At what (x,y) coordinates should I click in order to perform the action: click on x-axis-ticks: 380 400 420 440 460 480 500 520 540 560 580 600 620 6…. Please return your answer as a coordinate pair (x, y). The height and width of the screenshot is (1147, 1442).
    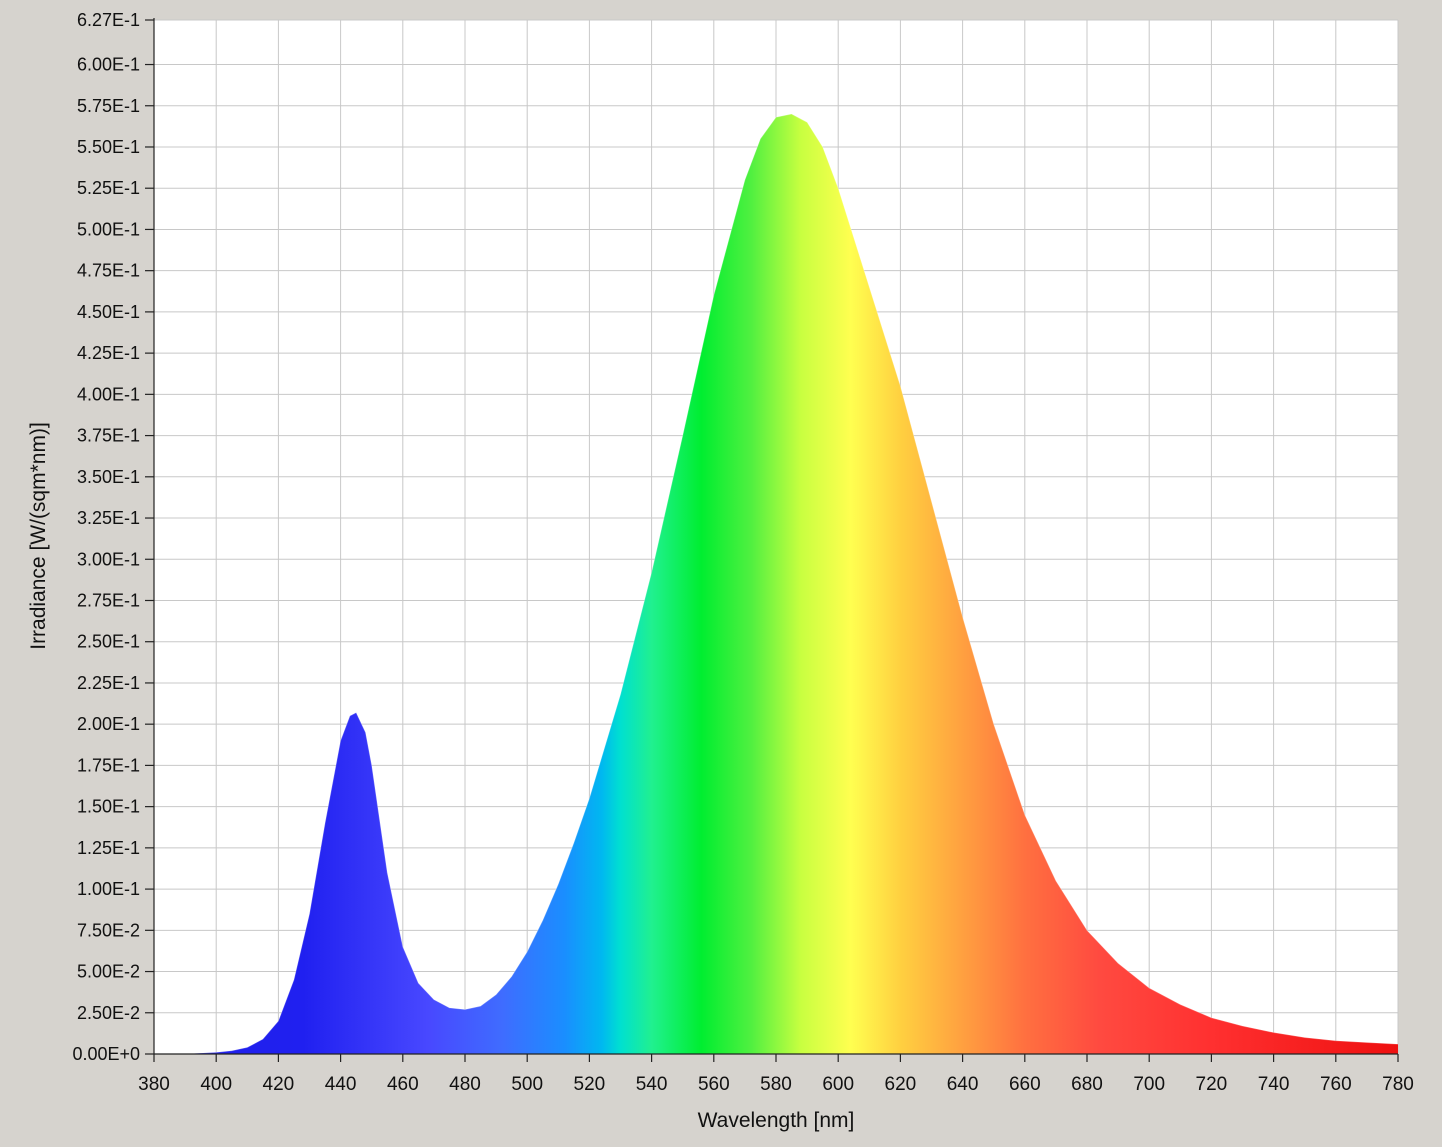
    Looking at the image, I should click on (776, 1074).